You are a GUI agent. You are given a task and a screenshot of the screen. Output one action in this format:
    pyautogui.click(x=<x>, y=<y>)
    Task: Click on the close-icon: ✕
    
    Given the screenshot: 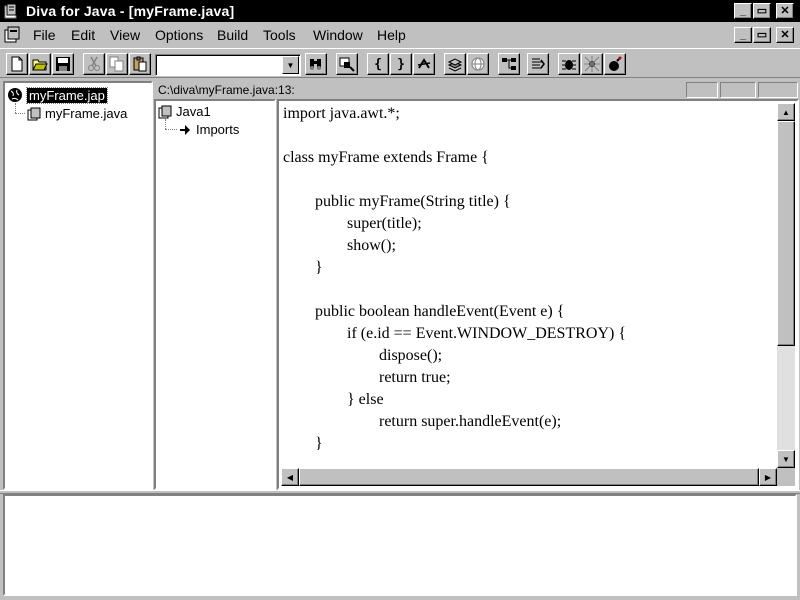 What is the action you would take?
    pyautogui.click(x=785, y=34)
    